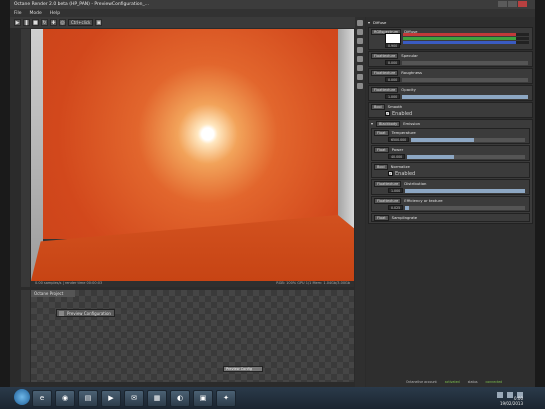  Describe the element at coordinates (369, 22) in the screenshot. I see `collapse-icon: ▾` at that location.